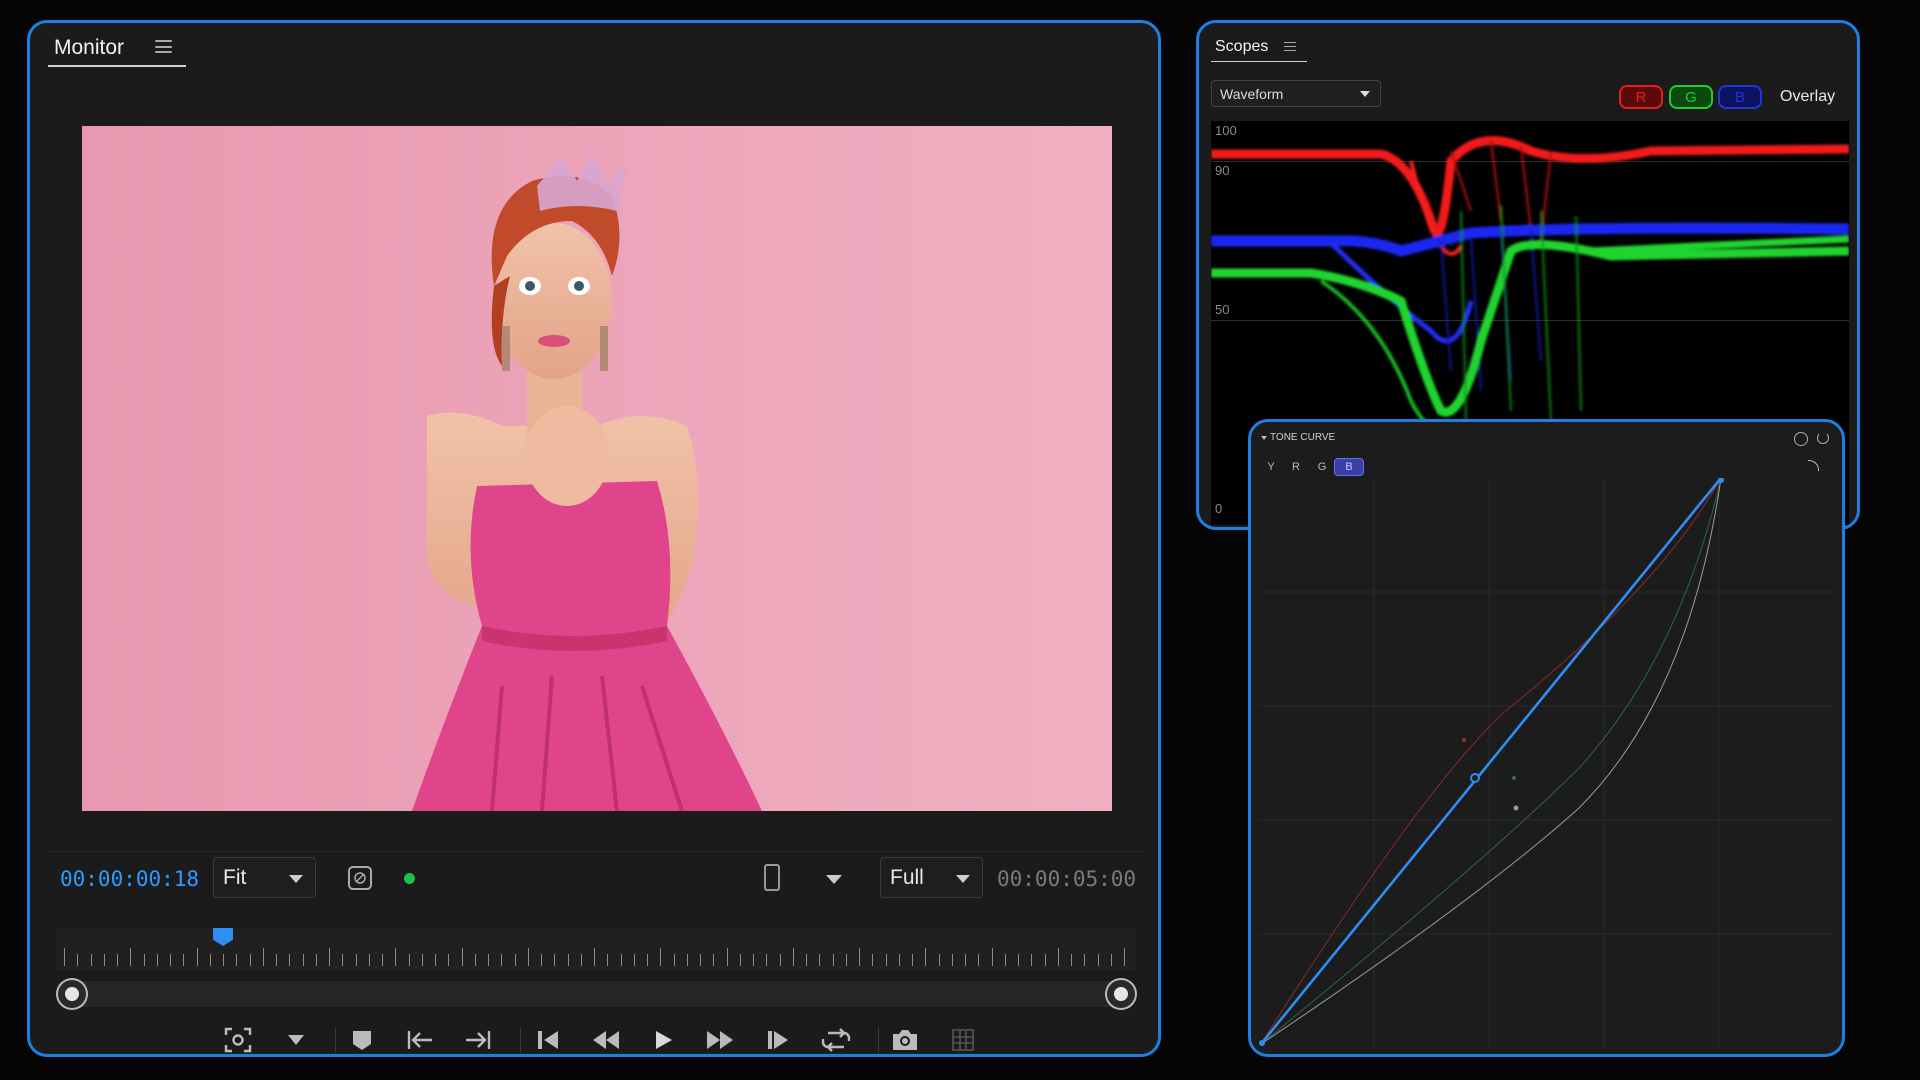  What do you see at coordinates (720, 1038) in the screenshot?
I see `fast-forward-icon` at bounding box center [720, 1038].